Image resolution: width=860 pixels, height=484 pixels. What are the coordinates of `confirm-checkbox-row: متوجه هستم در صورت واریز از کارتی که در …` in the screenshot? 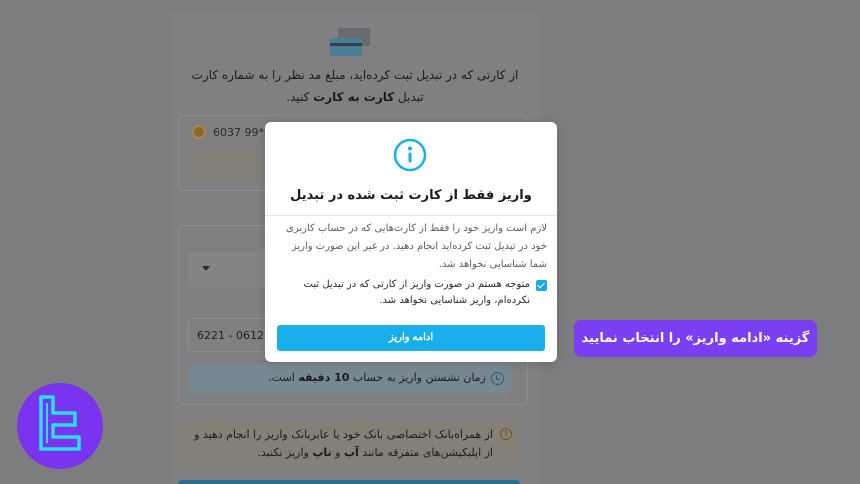 It's located at (412, 293).